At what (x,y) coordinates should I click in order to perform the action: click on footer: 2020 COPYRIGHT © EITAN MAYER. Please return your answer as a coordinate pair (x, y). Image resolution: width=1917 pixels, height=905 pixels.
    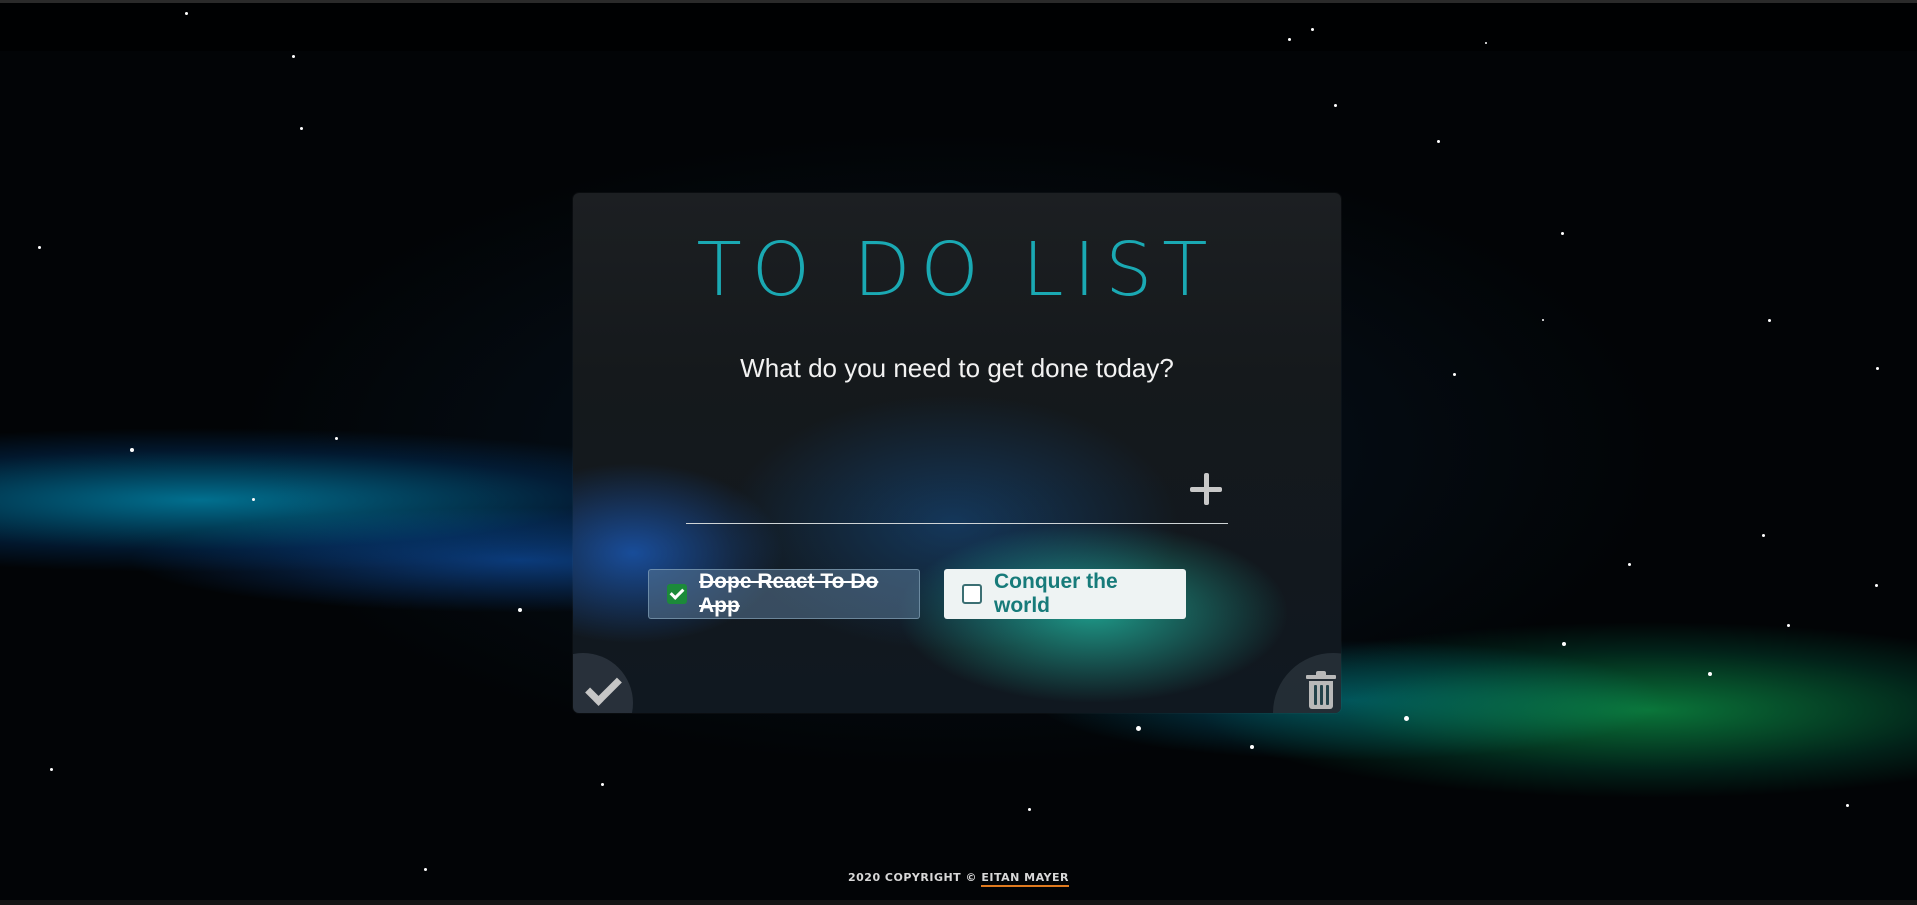
    Looking at the image, I should click on (958, 879).